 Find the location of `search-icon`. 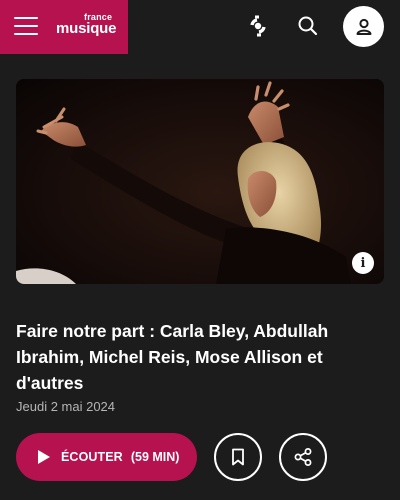

search-icon is located at coordinates (308, 26).